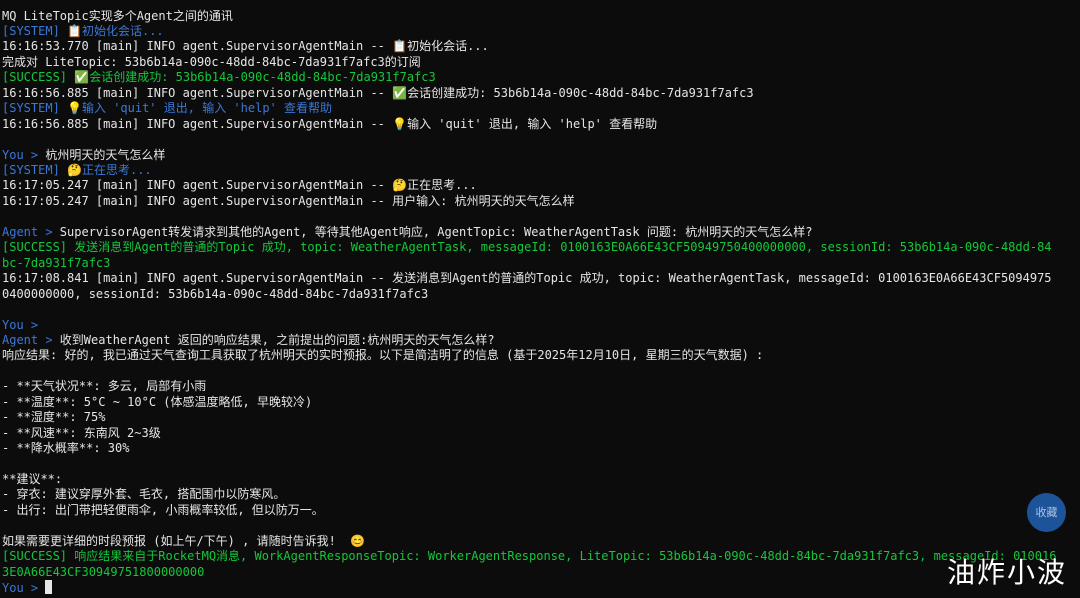 The height and width of the screenshot is (598, 1080). I want to click on line-text: 3E0A66E43CF30949751800000000, so click(103, 571).